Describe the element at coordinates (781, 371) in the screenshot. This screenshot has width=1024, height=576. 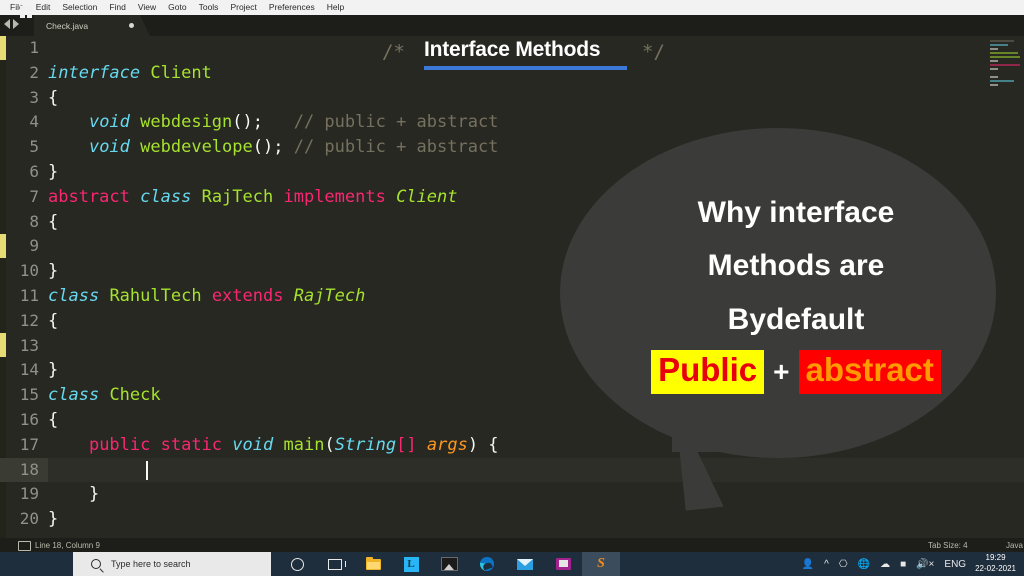
I see `plus-sign: +` at that location.